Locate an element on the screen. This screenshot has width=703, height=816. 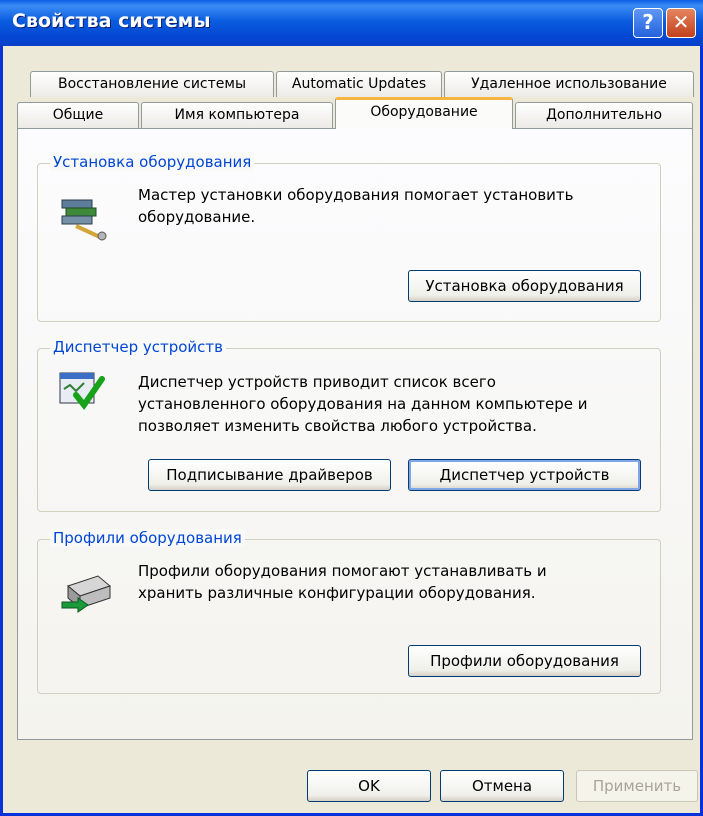
window-title: Свойства системы is located at coordinates (111, 21).